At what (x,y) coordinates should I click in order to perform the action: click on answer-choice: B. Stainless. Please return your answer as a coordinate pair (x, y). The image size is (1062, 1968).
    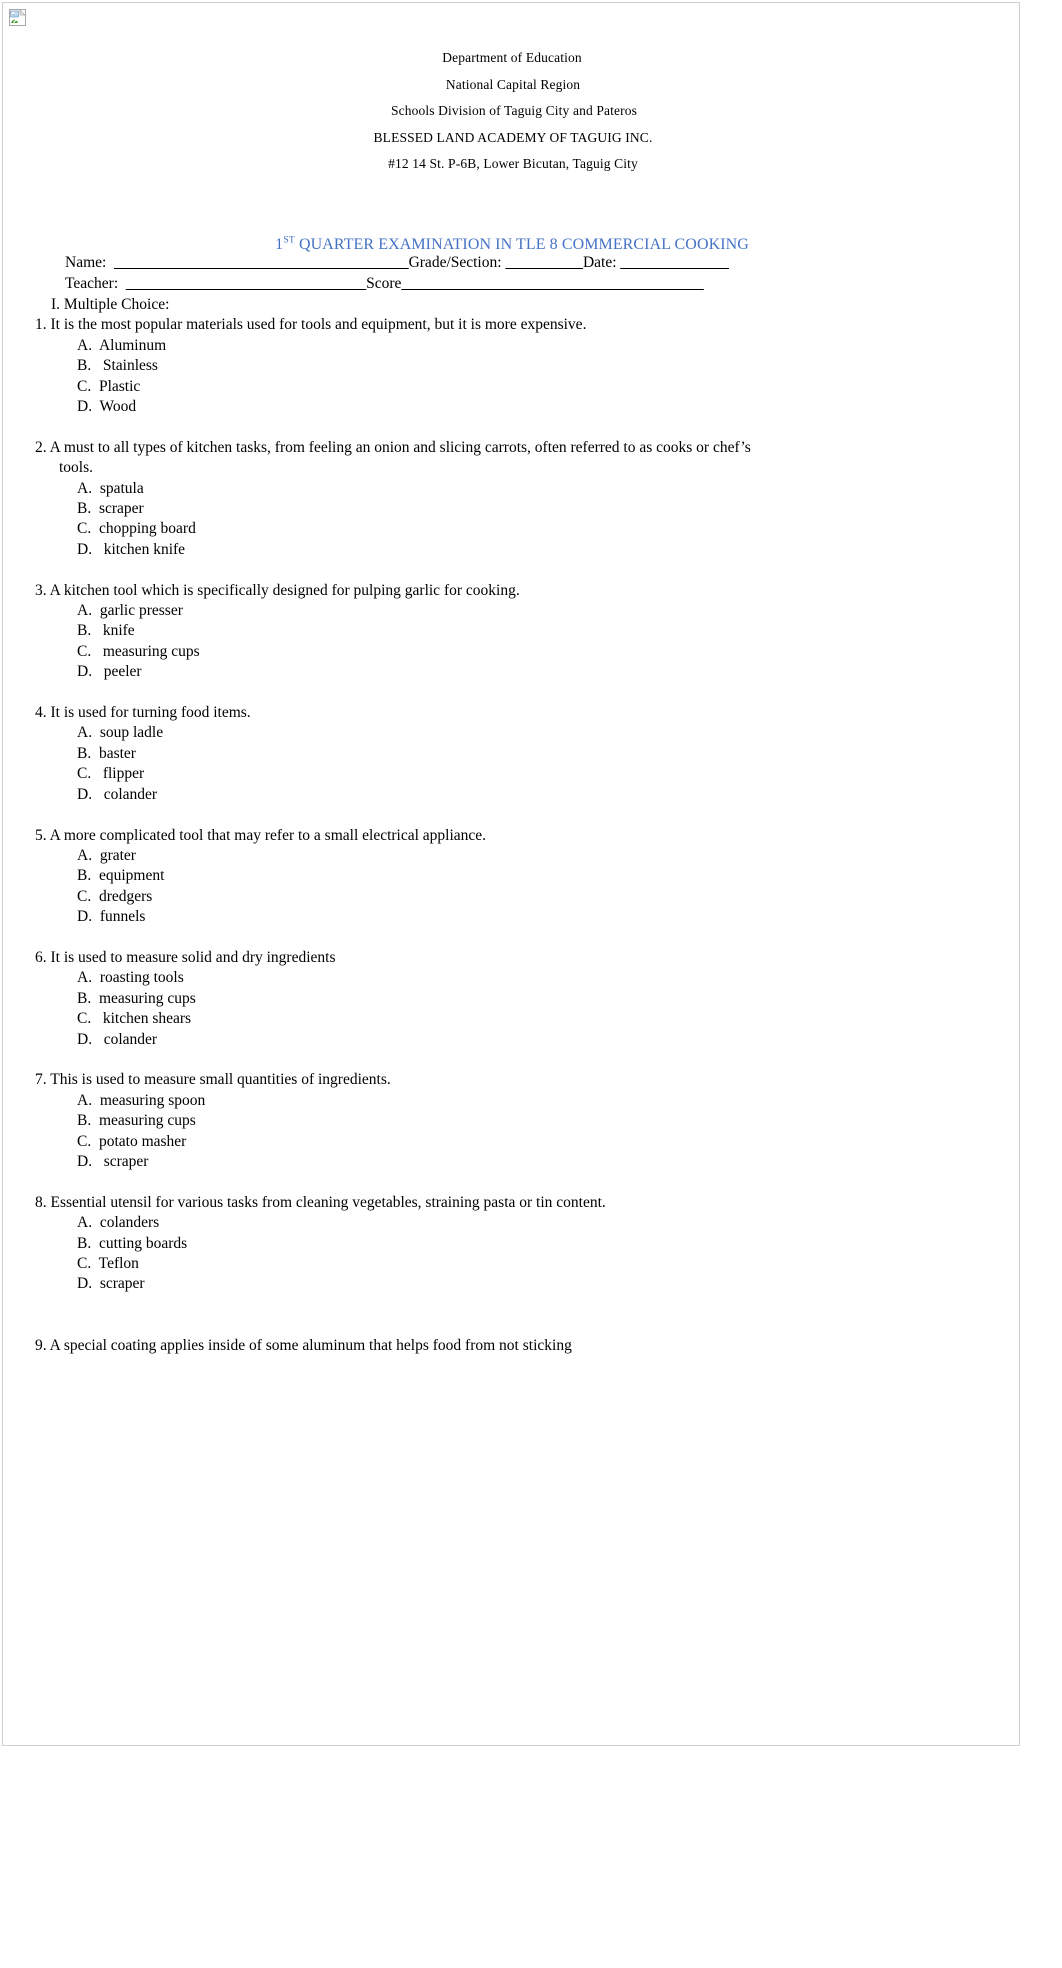
    Looking at the image, I should click on (511, 366).